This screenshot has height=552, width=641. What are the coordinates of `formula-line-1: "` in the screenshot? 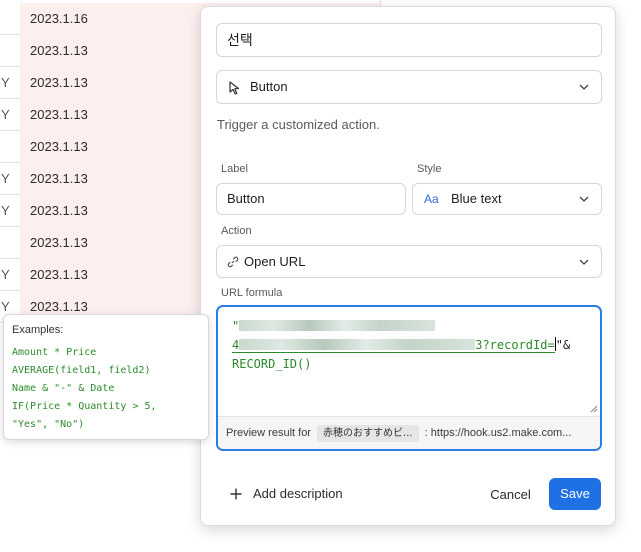 It's located at (409, 326).